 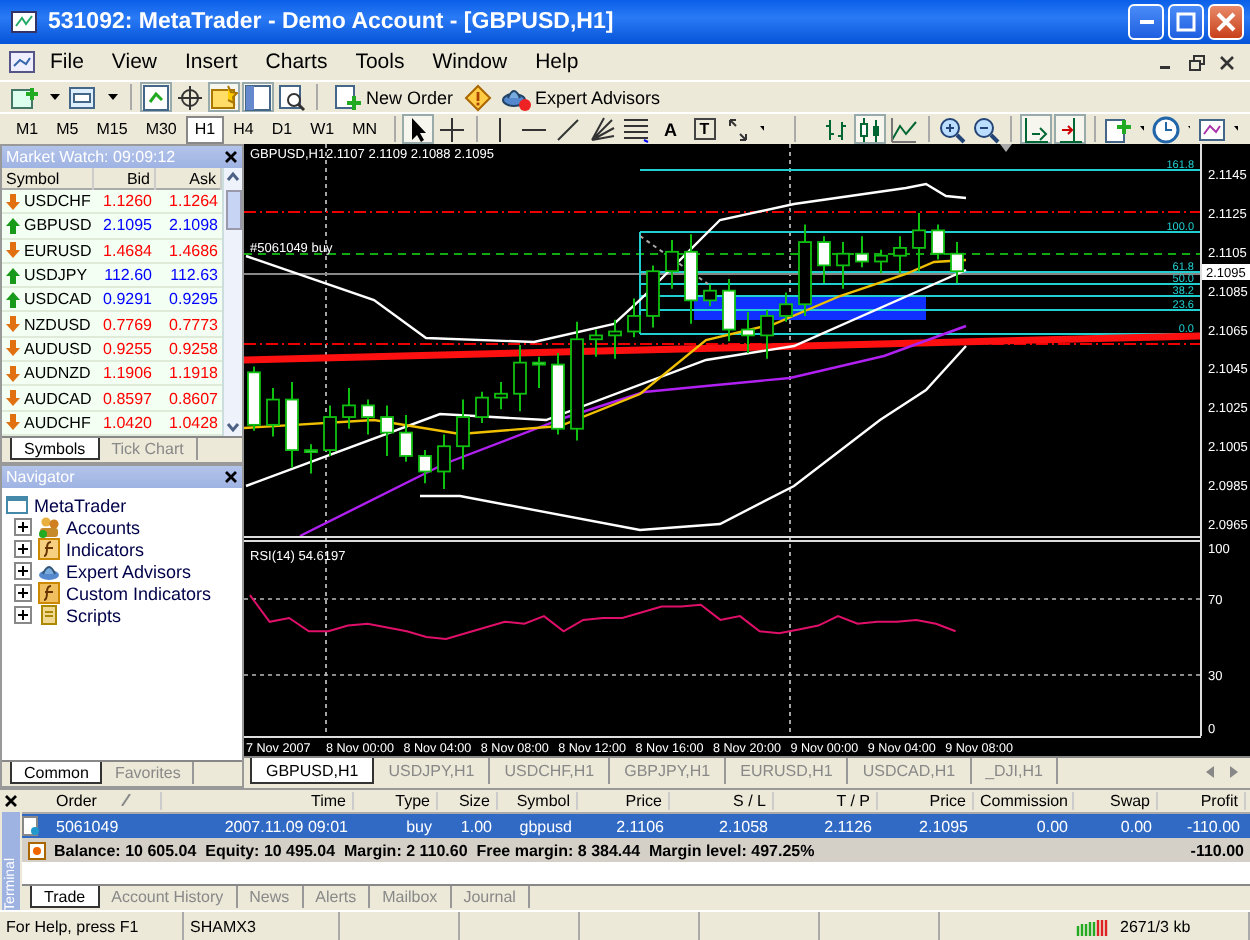 What do you see at coordinates (538, 801) in the screenshot?
I see `column-header: Symbol` at bounding box center [538, 801].